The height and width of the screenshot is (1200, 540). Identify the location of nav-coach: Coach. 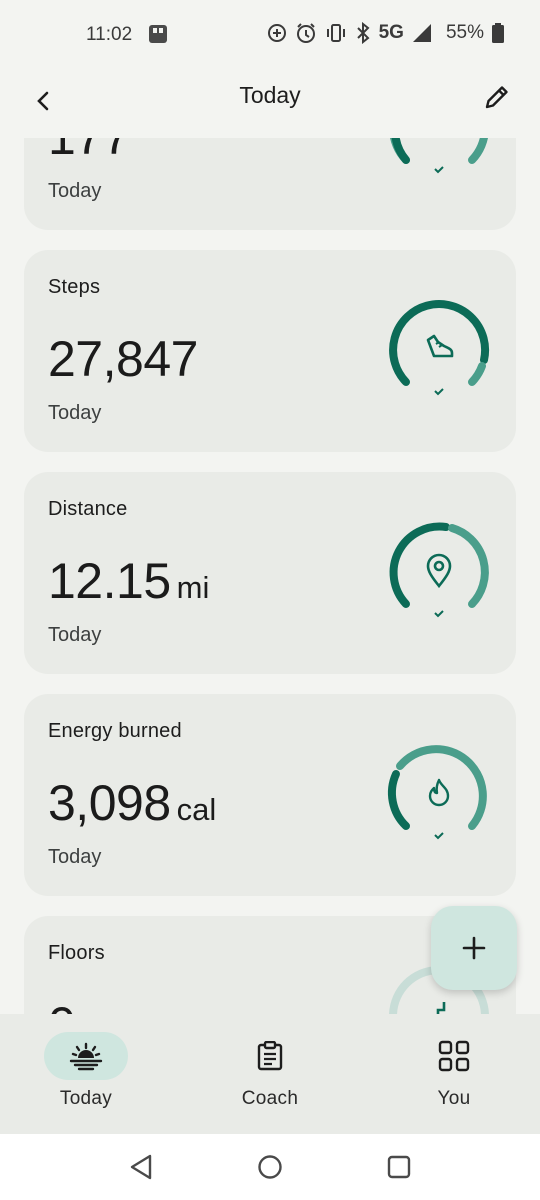
(270, 1080).